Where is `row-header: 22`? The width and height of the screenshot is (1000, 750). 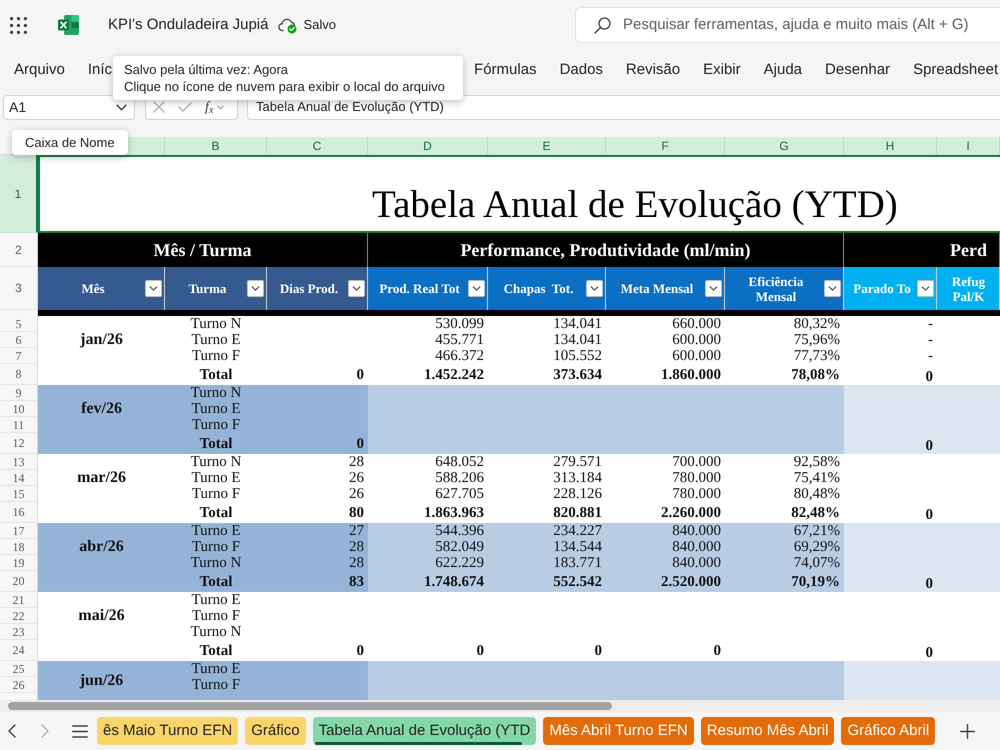
row-header: 22 is located at coordinates (19, 616).